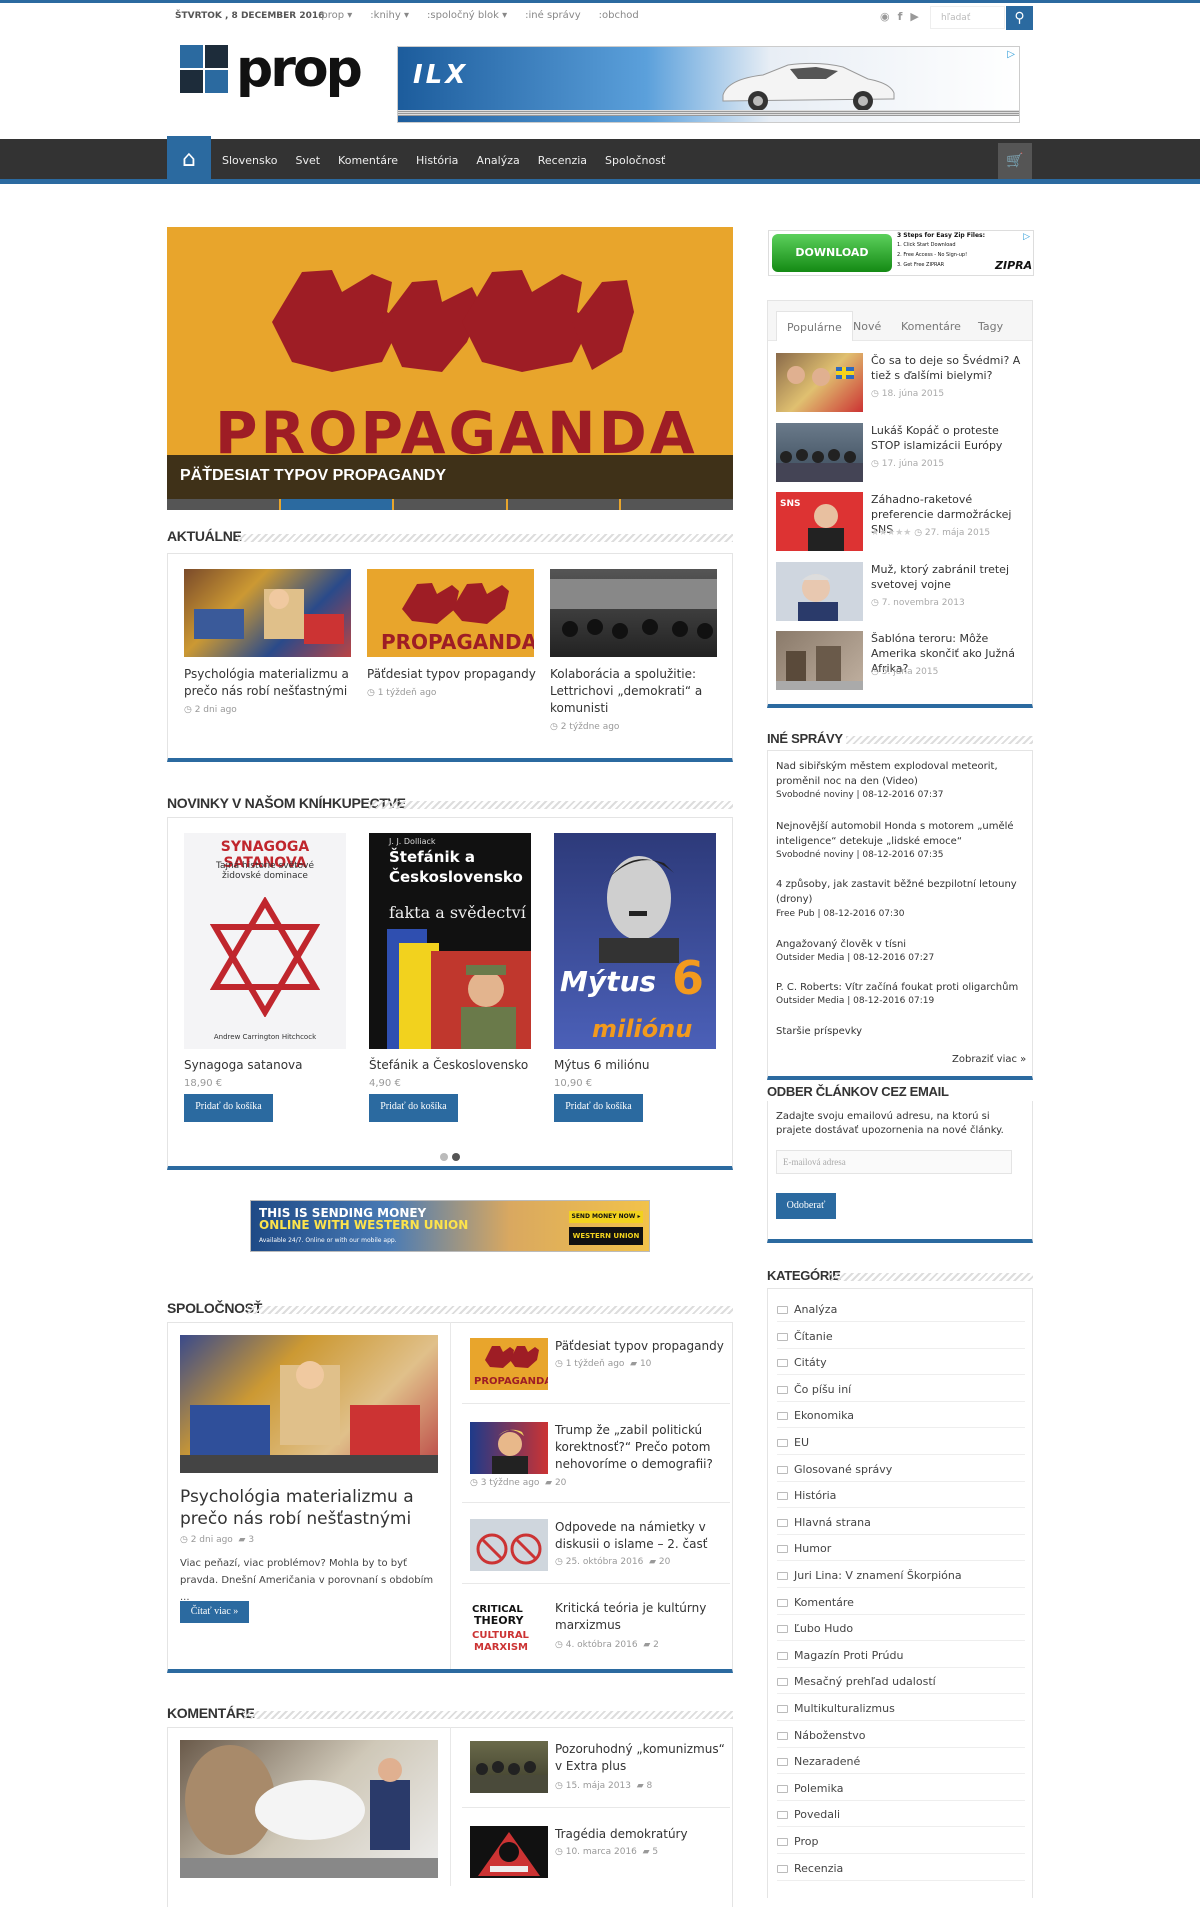 This screenshot has height=1907, width=1200. Describe the element at coordinates (271, 69) in the screenshot. I see `site-logo: prop` at that location.